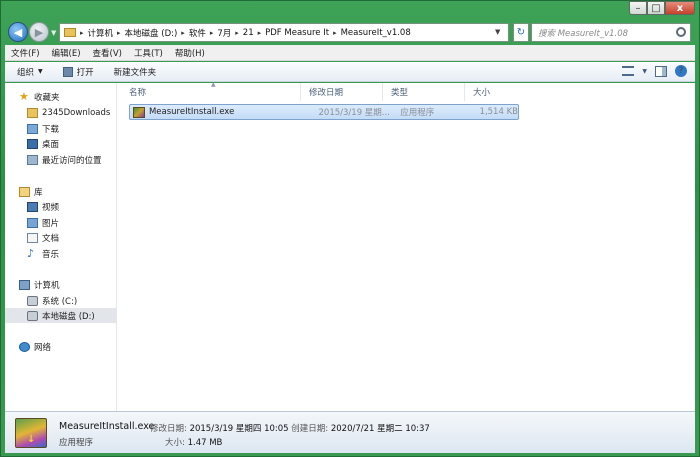 This screenshot has width=700, height=457. I want to click on open-icon, so click(67, 71).